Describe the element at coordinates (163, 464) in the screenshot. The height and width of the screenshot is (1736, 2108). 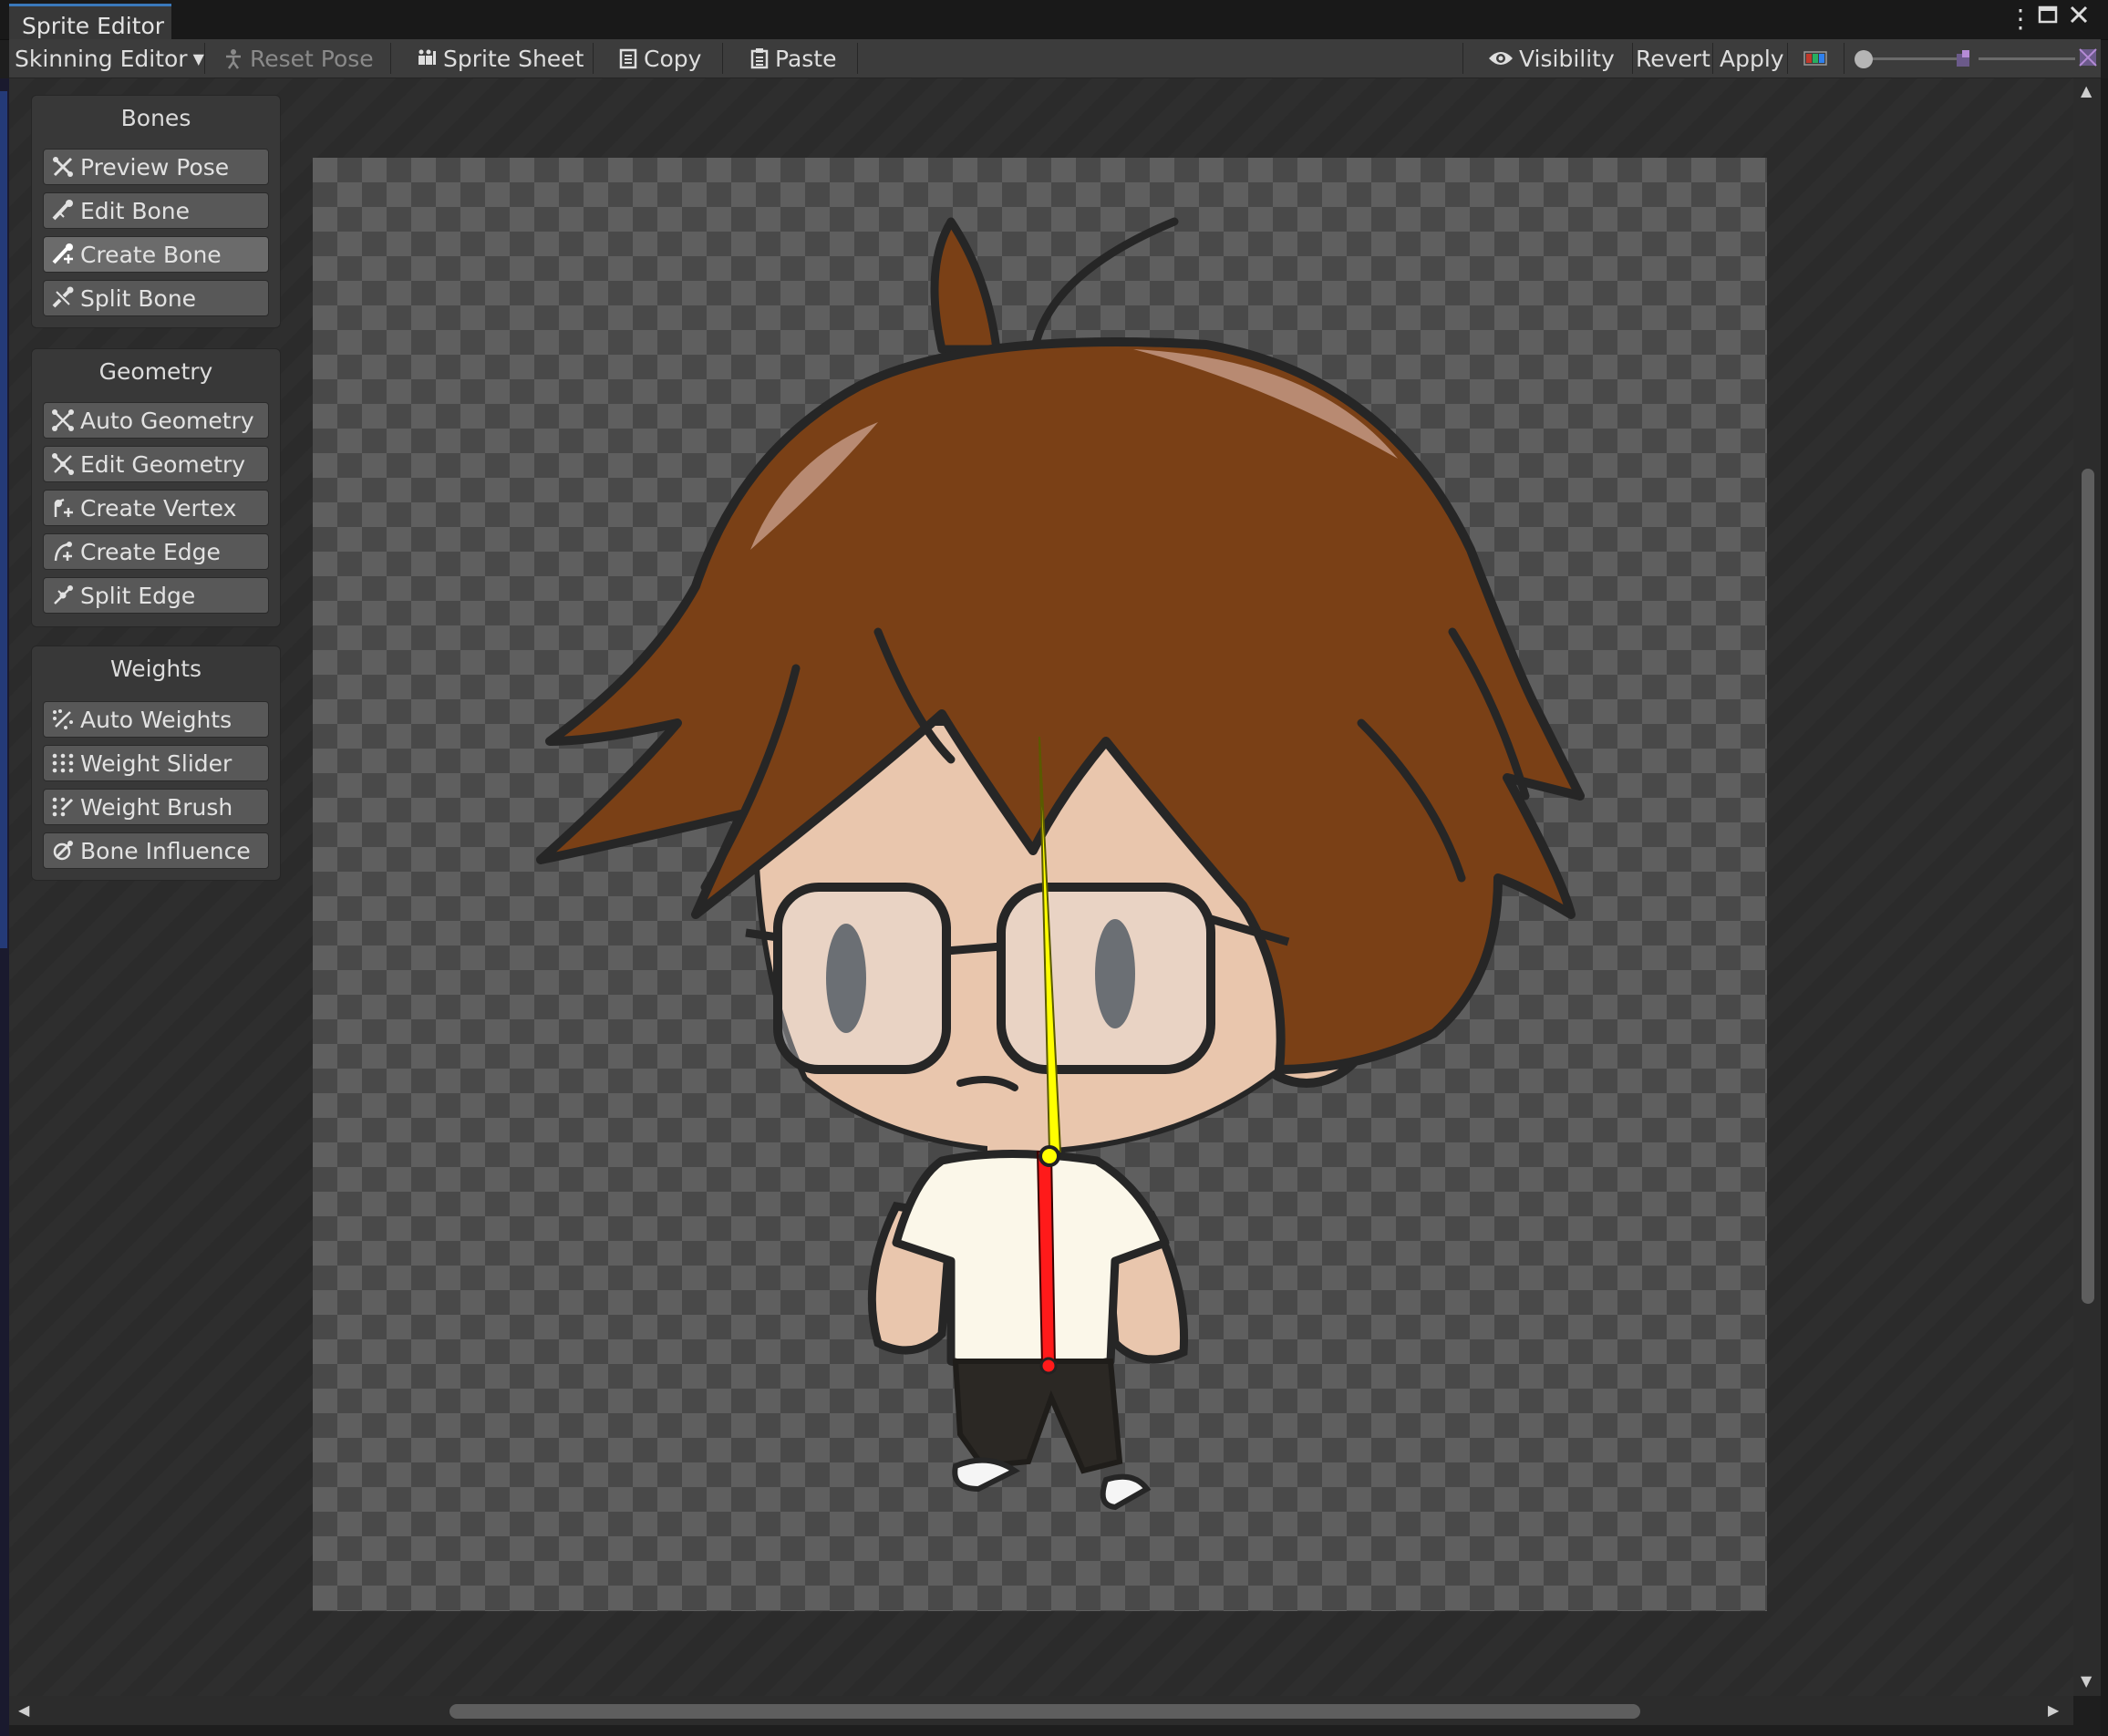
I see `tool-label: Edit Geometry` at that location.